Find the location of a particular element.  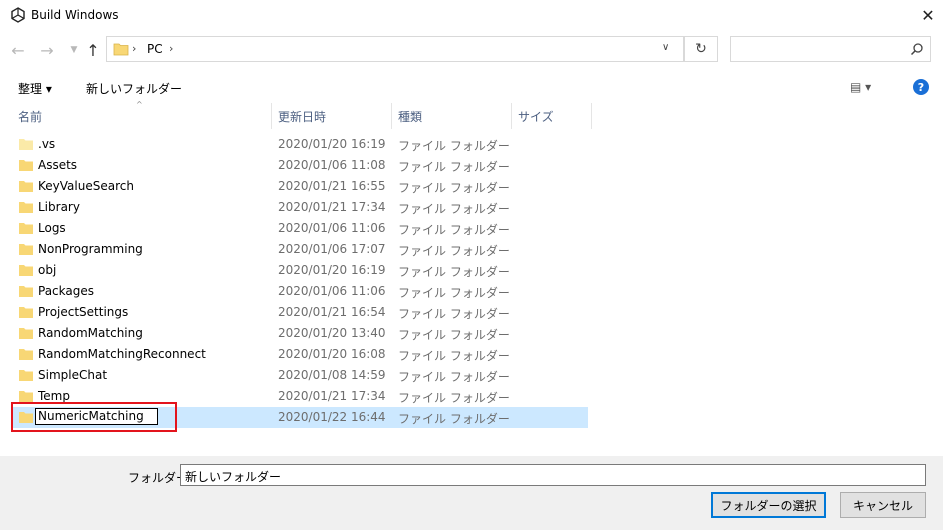

file-date: 2020/01/20 13:40 is located at coordinates (332, 333).